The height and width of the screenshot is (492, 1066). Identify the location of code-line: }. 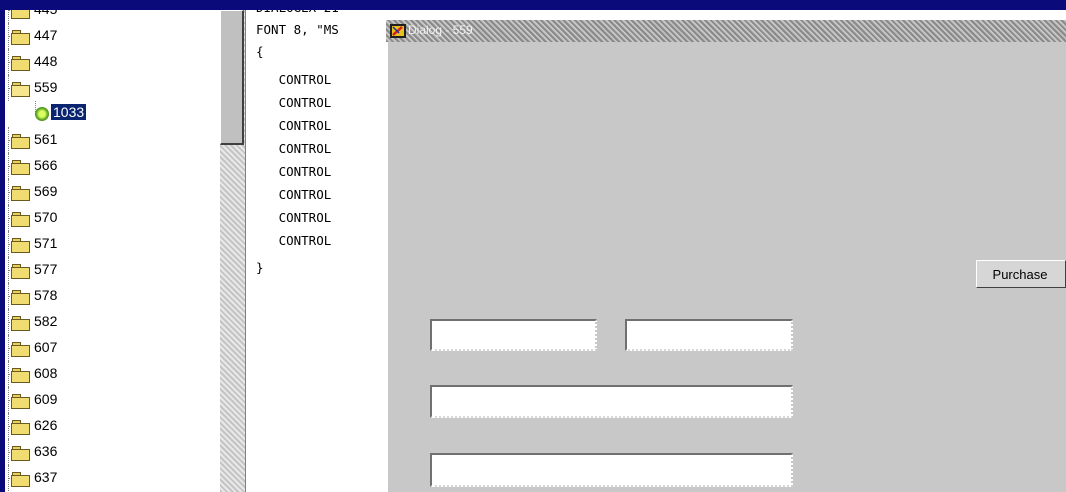
(260, 267).